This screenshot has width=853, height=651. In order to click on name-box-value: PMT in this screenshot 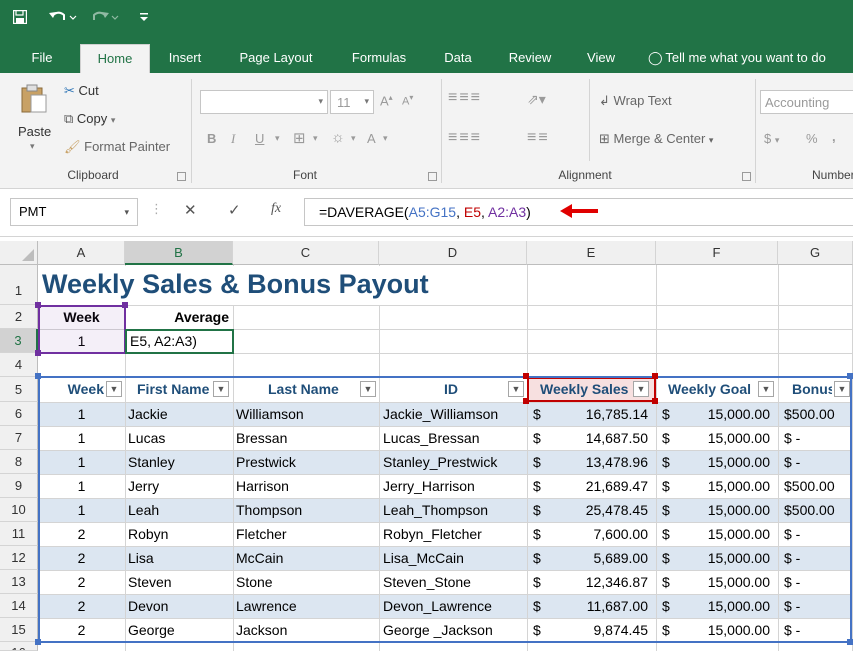, I will do `click(33, 211)`.